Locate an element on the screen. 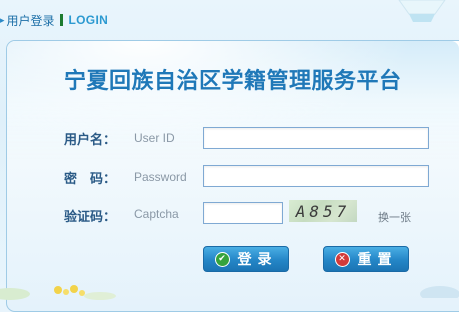  divider-bar is located at coordinates (61, 20).